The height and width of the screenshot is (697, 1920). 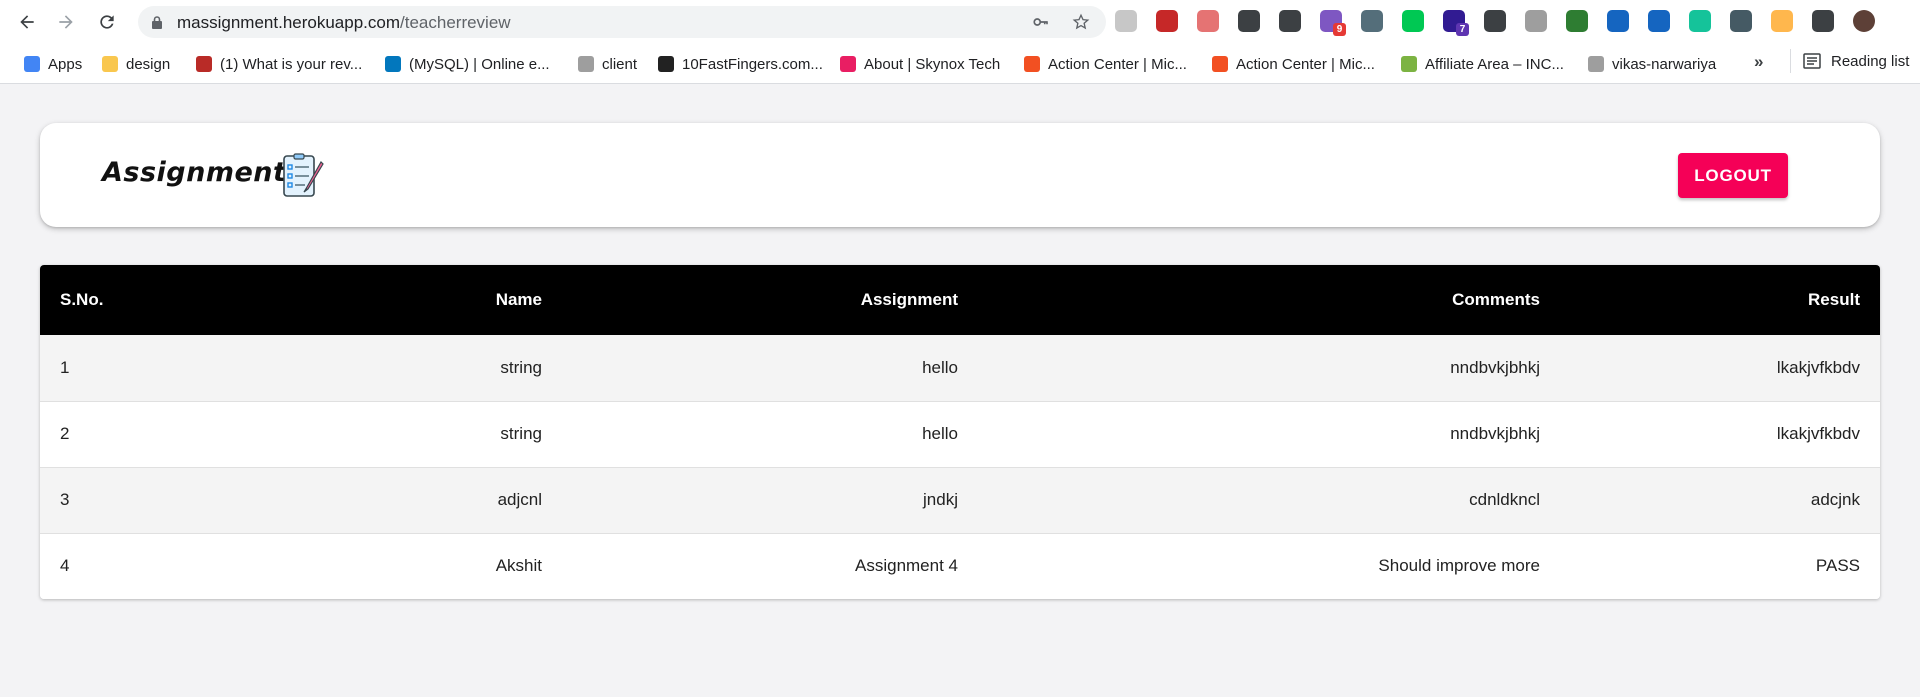 I want to click on ext-a-icon, so click(x=1126, y=21).